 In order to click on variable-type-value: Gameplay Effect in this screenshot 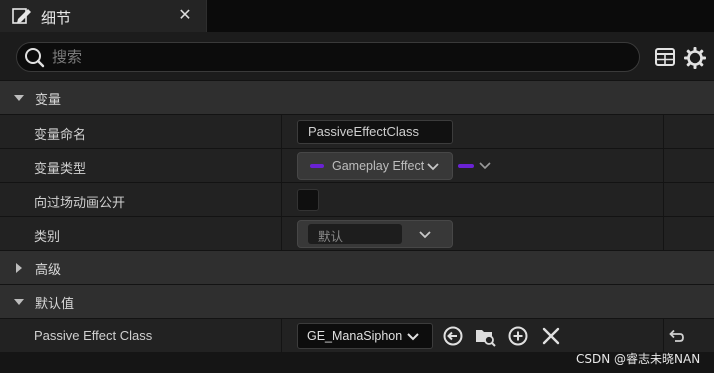, I will do `click(378, 166)`.